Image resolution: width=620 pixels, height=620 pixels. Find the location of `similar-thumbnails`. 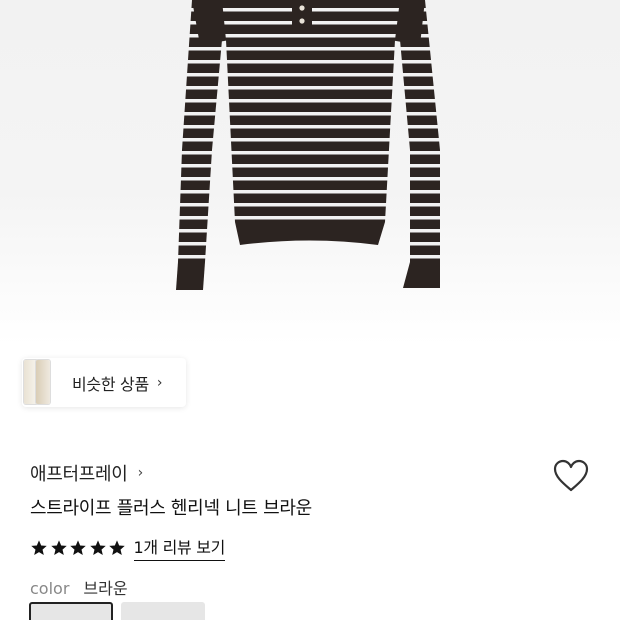

similar-thumbnails is located at coordinates (39, 382).